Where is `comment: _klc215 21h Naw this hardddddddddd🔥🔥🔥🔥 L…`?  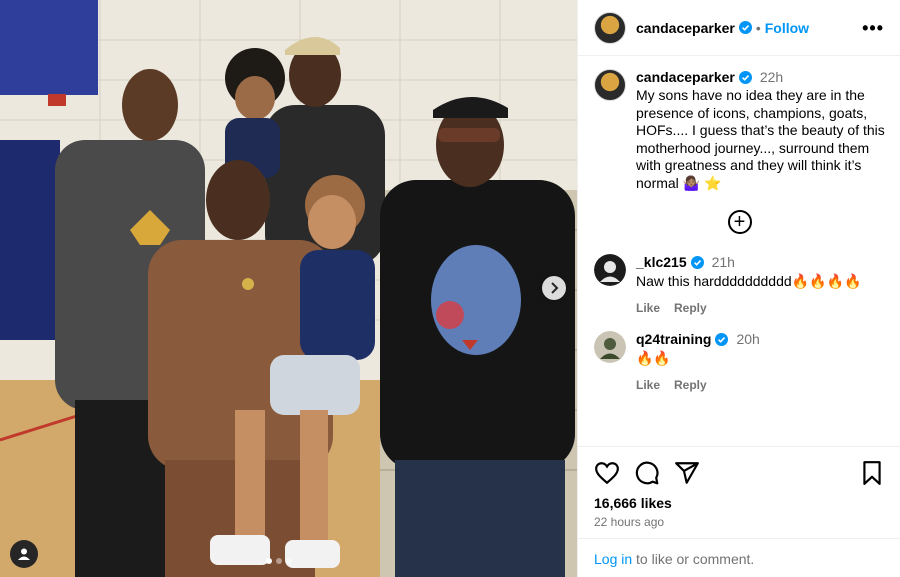
comment: _klc215 21h Naw this hardddddddddd🔥🔥🔥🔥 L… is located at coordinates (739, 284).